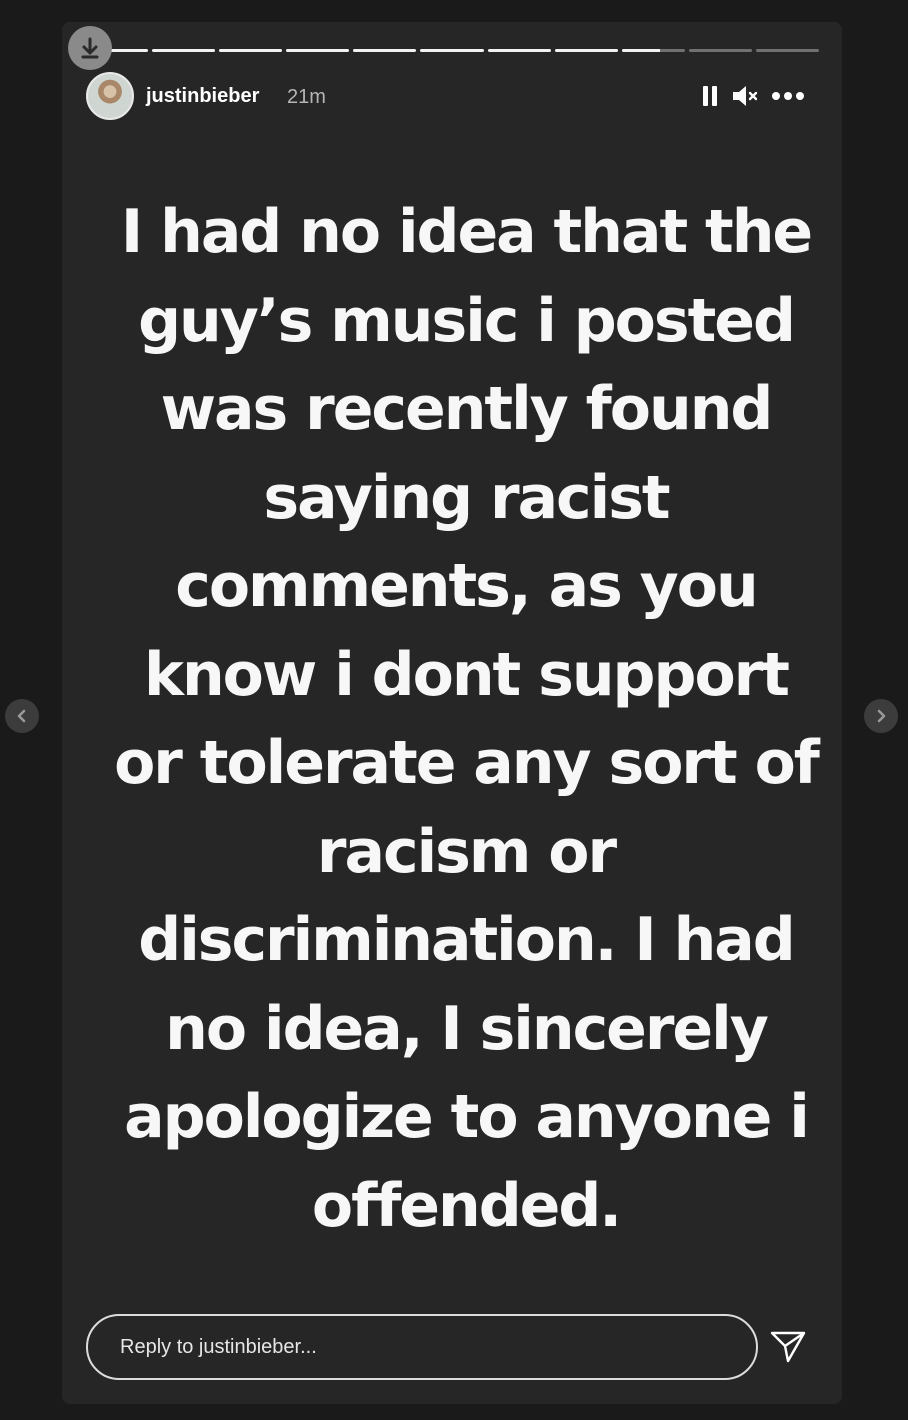  What do you see at coordinates (306, 97) in the screenshot?
I see `story-timestamp: 21m` at bounding box center [306, 97].